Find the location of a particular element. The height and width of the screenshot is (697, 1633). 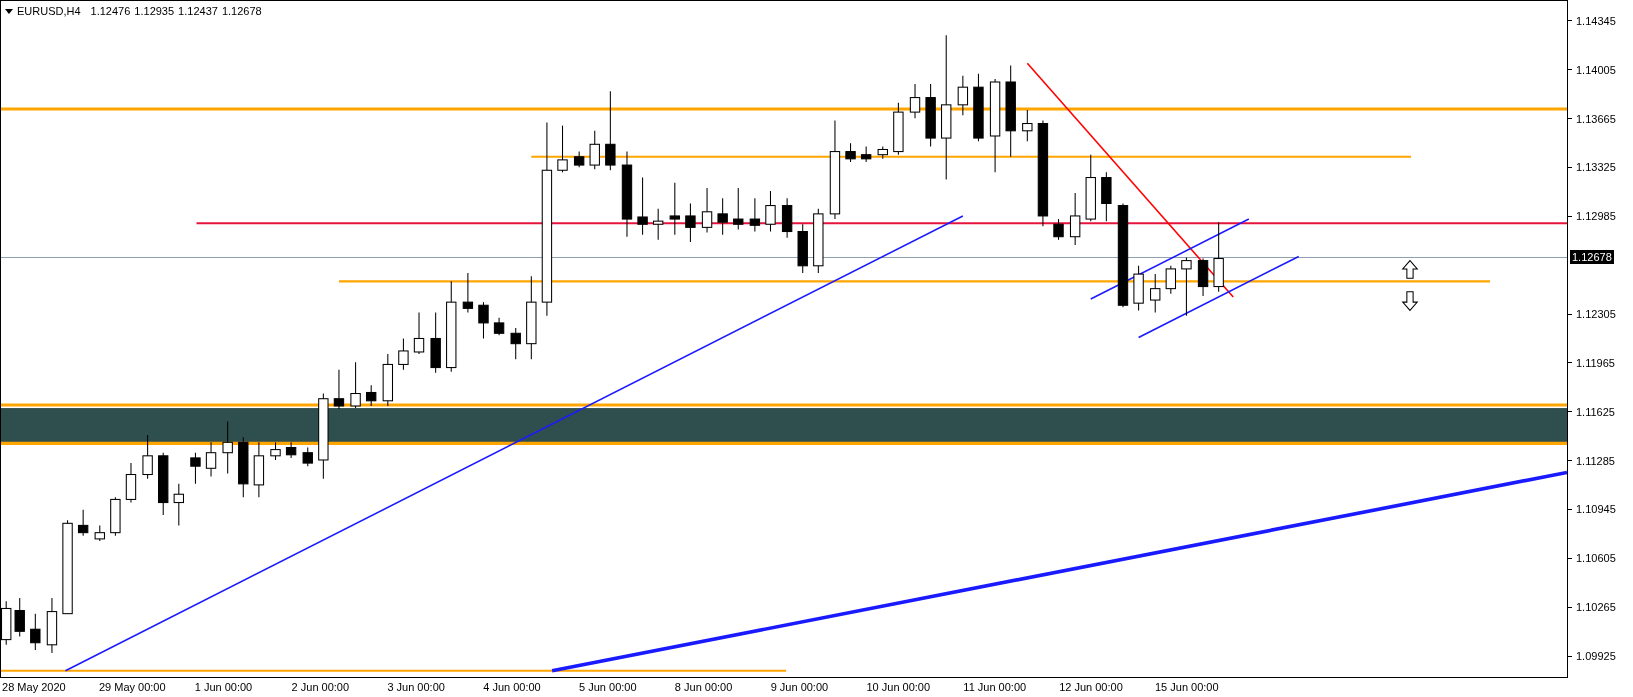

time-label: 5 Jun 00:00 is located at coordinates (608, 687).